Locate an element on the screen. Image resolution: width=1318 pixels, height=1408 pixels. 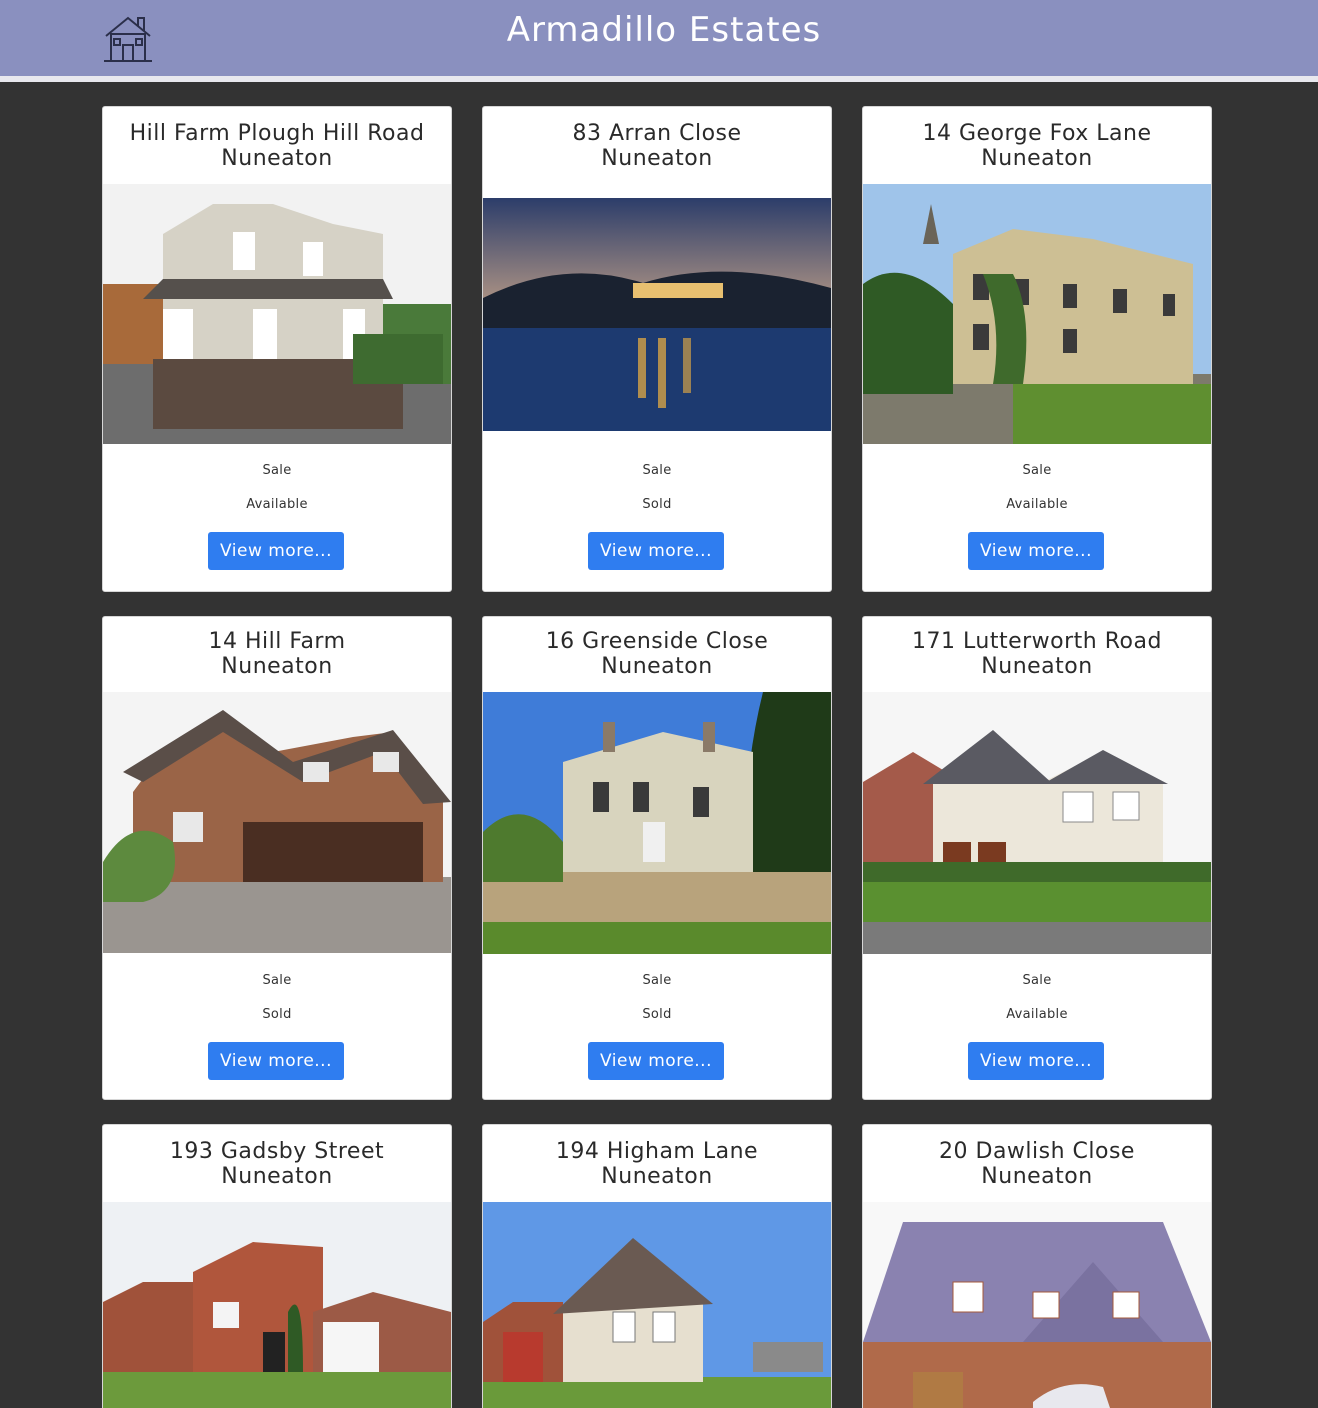
property-card: 193 Gadsby Street Nuneaton is located at coordinates (277, 1266).